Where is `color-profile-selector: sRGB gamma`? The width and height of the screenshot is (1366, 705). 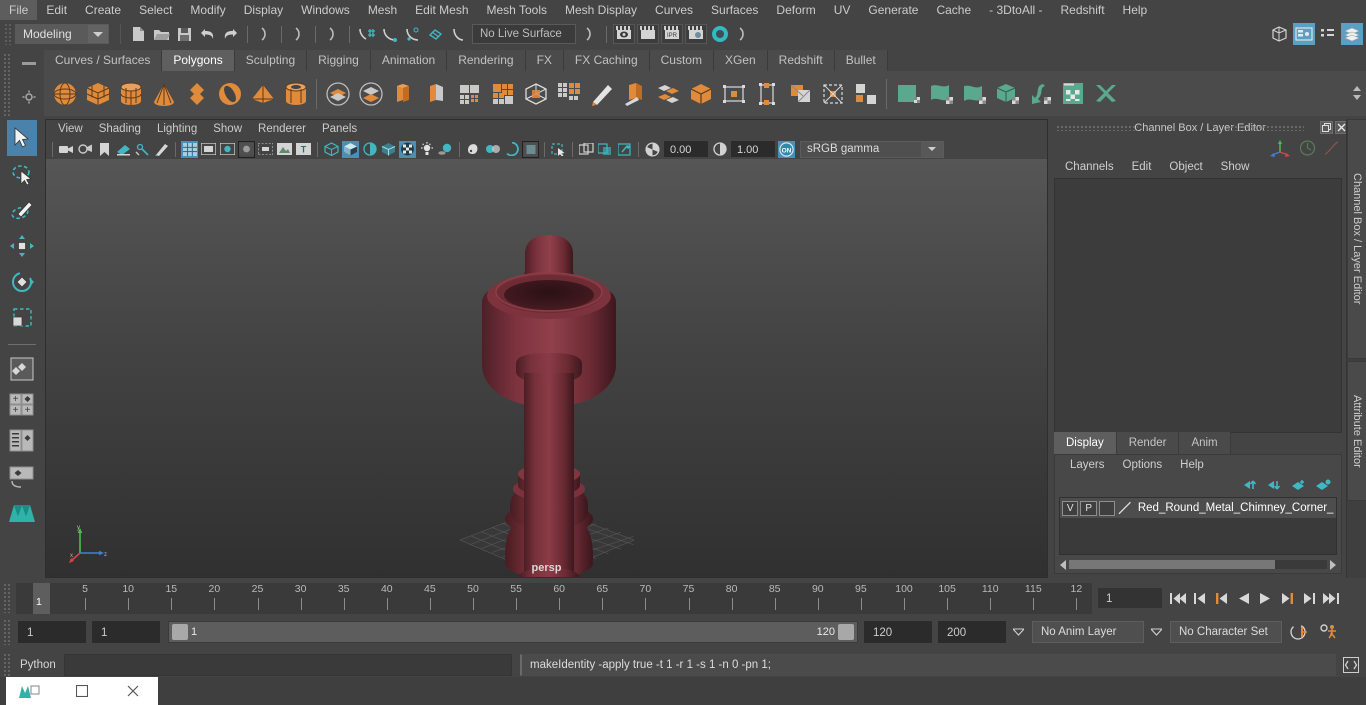
color-profile-selector: sRGB gamma is located at coordinates (872, 149).